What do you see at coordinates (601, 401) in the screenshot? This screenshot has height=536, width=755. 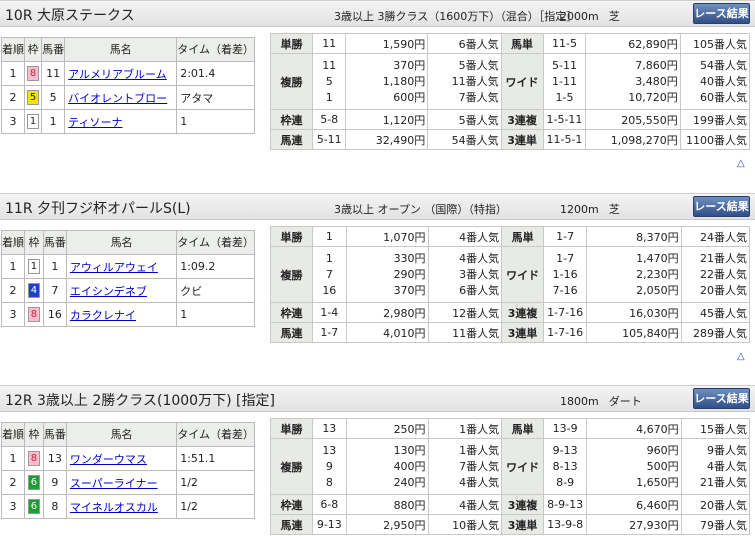 I see `race-distance: 1800m ダート` at bounding box center [601, 401].